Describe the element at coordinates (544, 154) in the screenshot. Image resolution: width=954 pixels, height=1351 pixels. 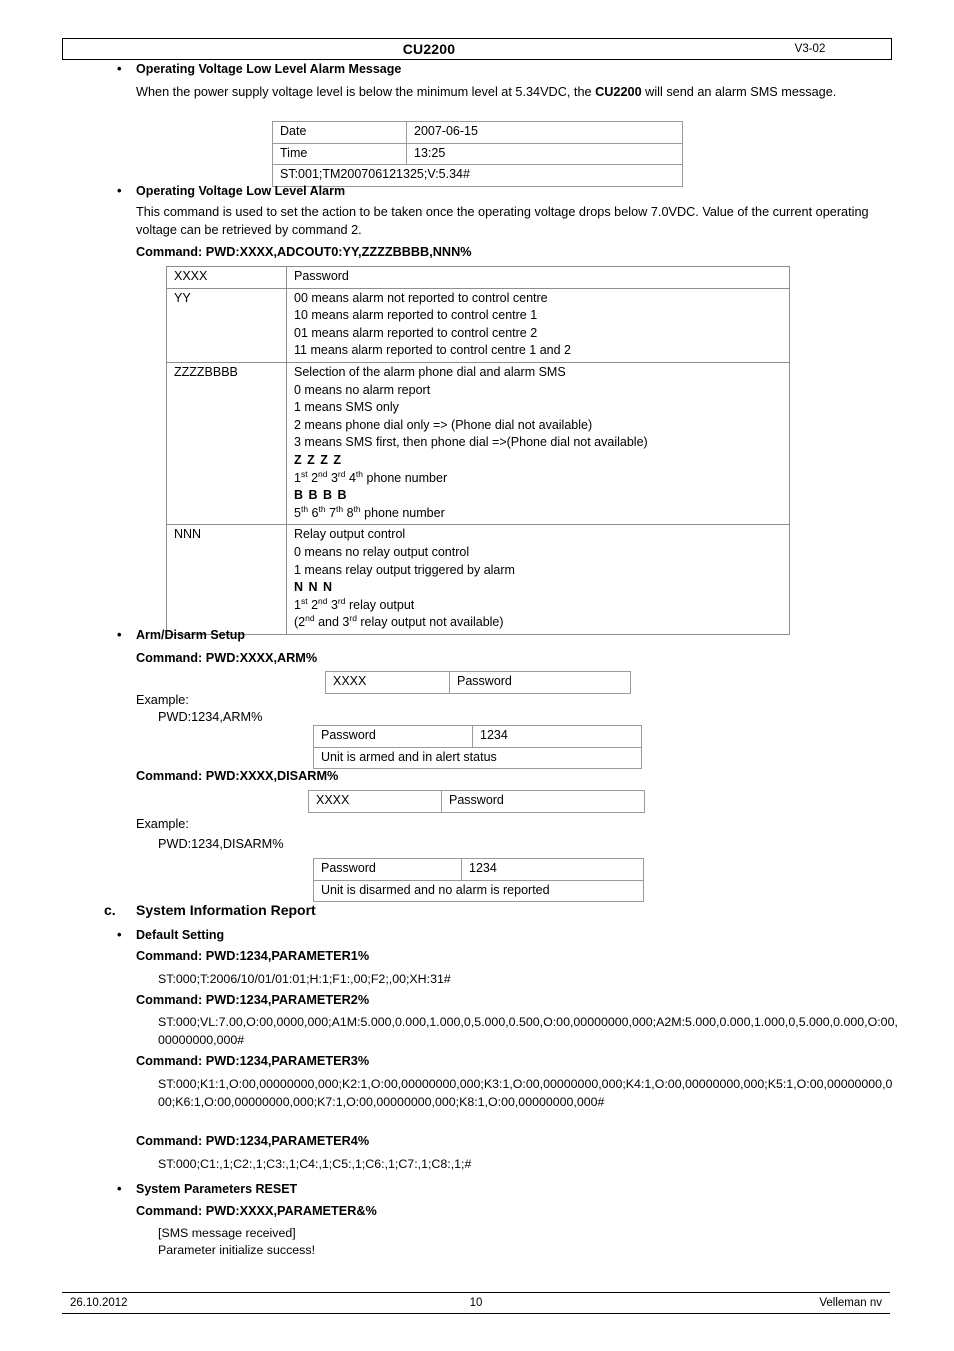
I see `cell-time-value: 13:25` at that location.